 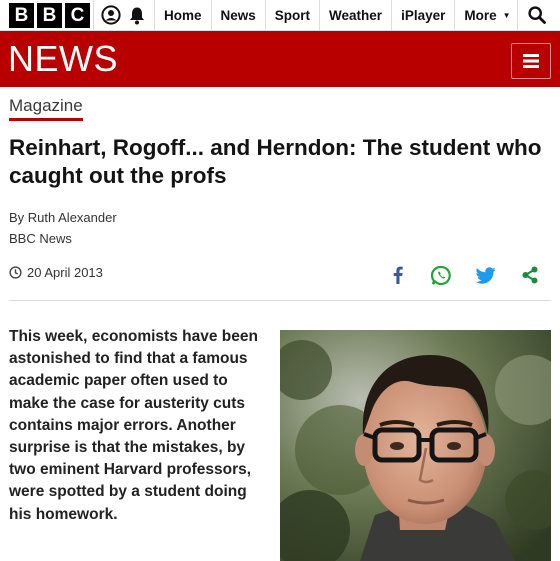 What do you see at coordinates (355, 15) in the screenshot?
I see `nav-item-weather: Weather` at bounding box center [355, 15].